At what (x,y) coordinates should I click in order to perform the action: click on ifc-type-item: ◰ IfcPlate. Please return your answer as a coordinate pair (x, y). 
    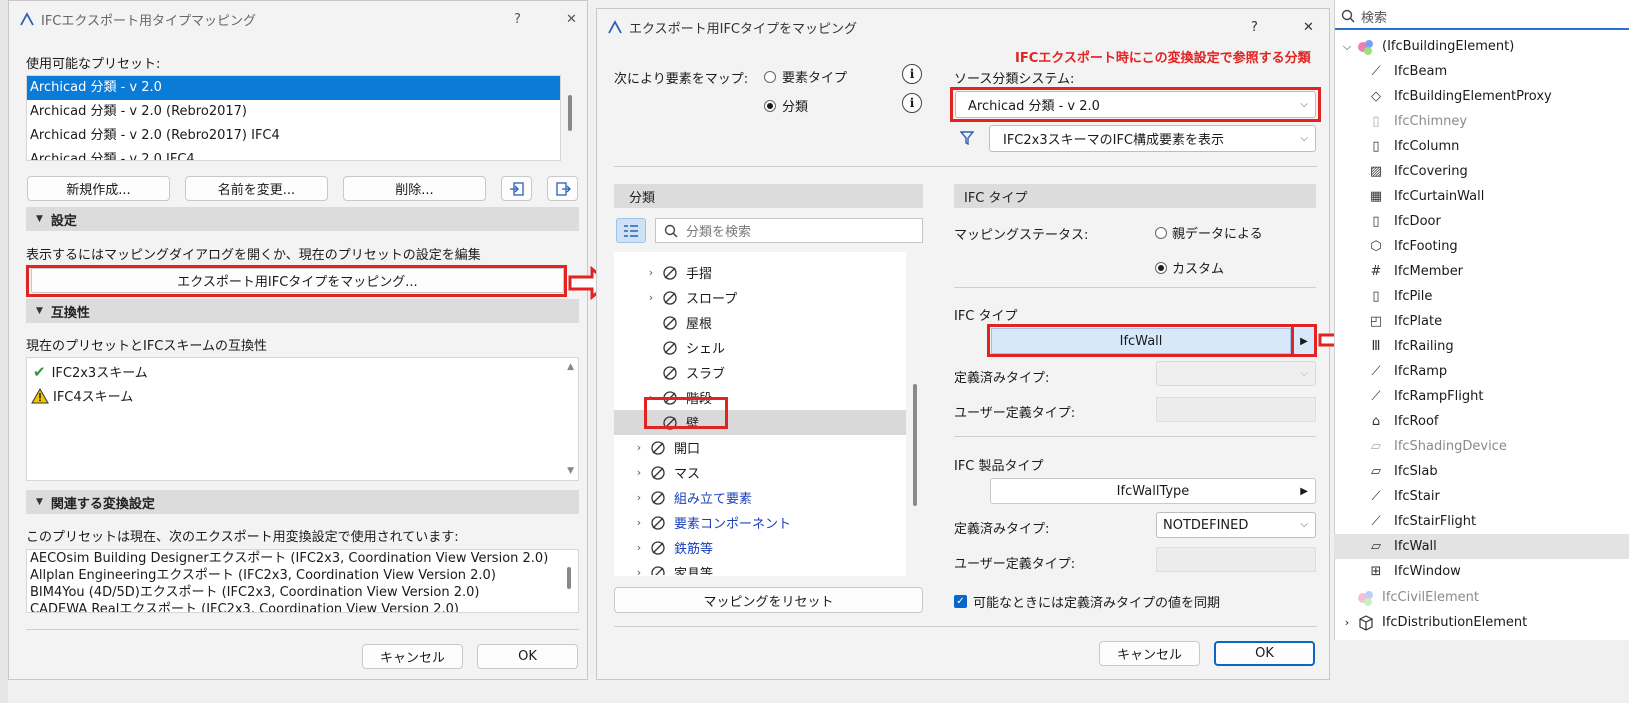
    Looking at the image, I should click on (1481, 321).